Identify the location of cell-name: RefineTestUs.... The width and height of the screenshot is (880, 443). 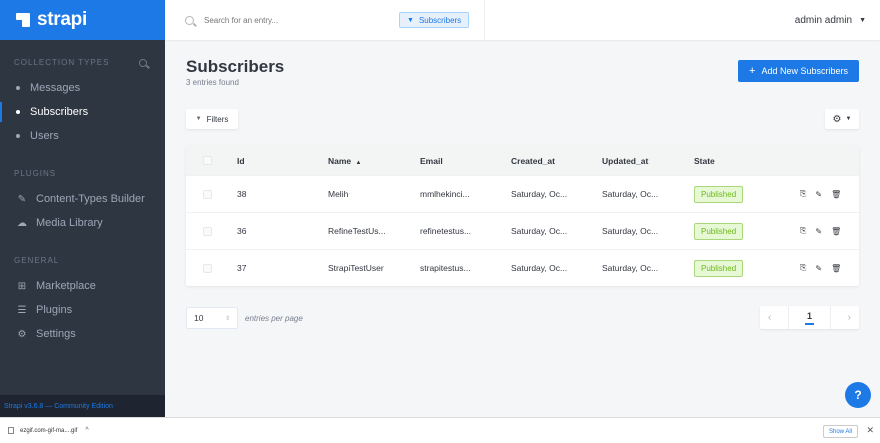
(357, 231).